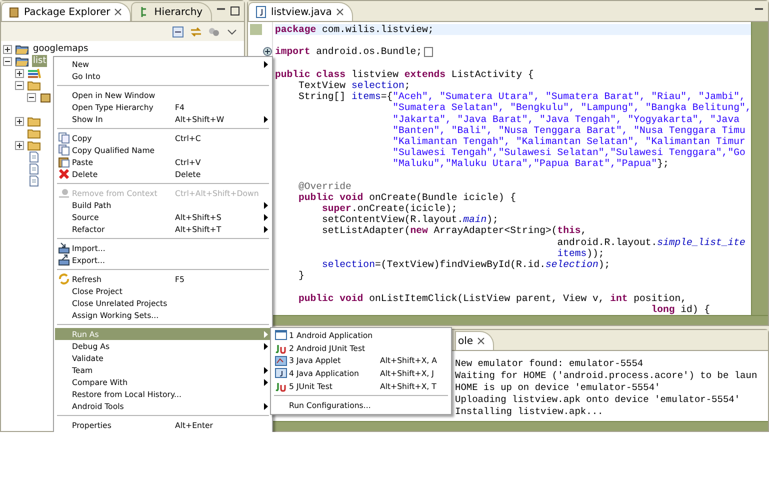 This screenshot has height=484, width=769. What do you see at coordinates (302, 276) in the screenshot?
I see `code-line: }` at bounding box center [302, 276].